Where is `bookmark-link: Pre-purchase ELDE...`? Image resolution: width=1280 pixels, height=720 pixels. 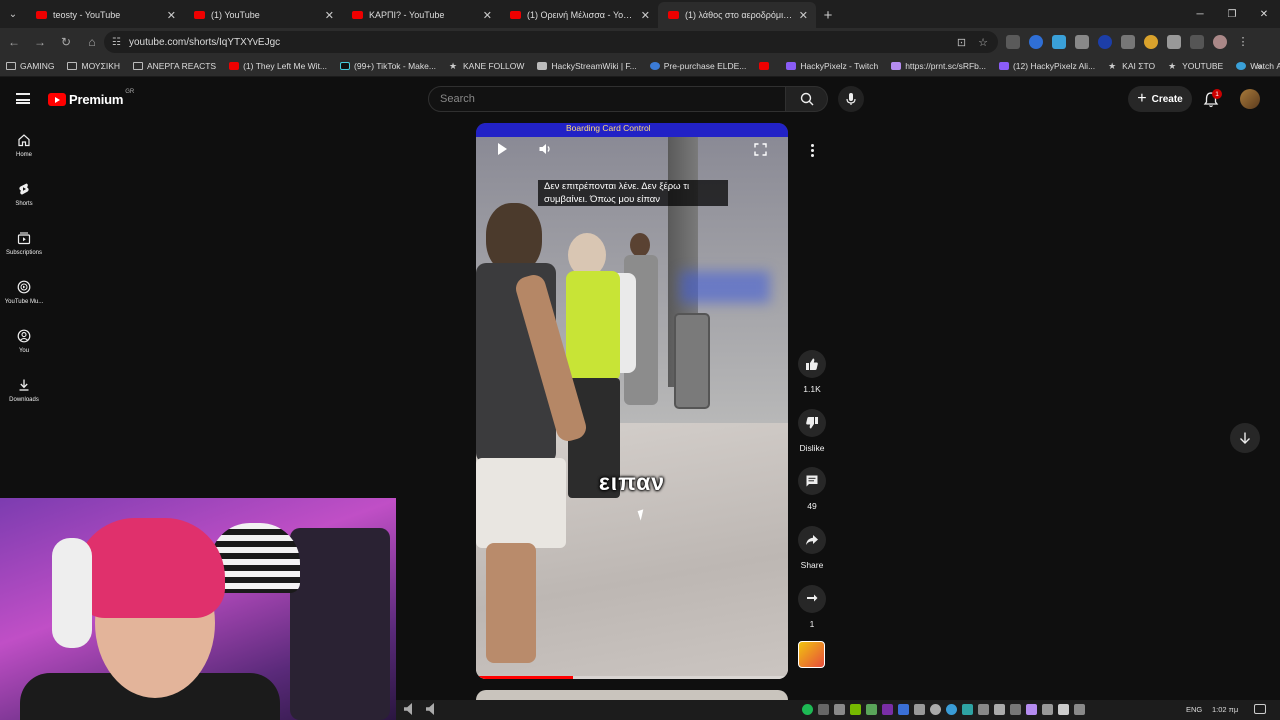 bookmark-link: Pre-purchase ELDE... is located at coordinates (697, 66).